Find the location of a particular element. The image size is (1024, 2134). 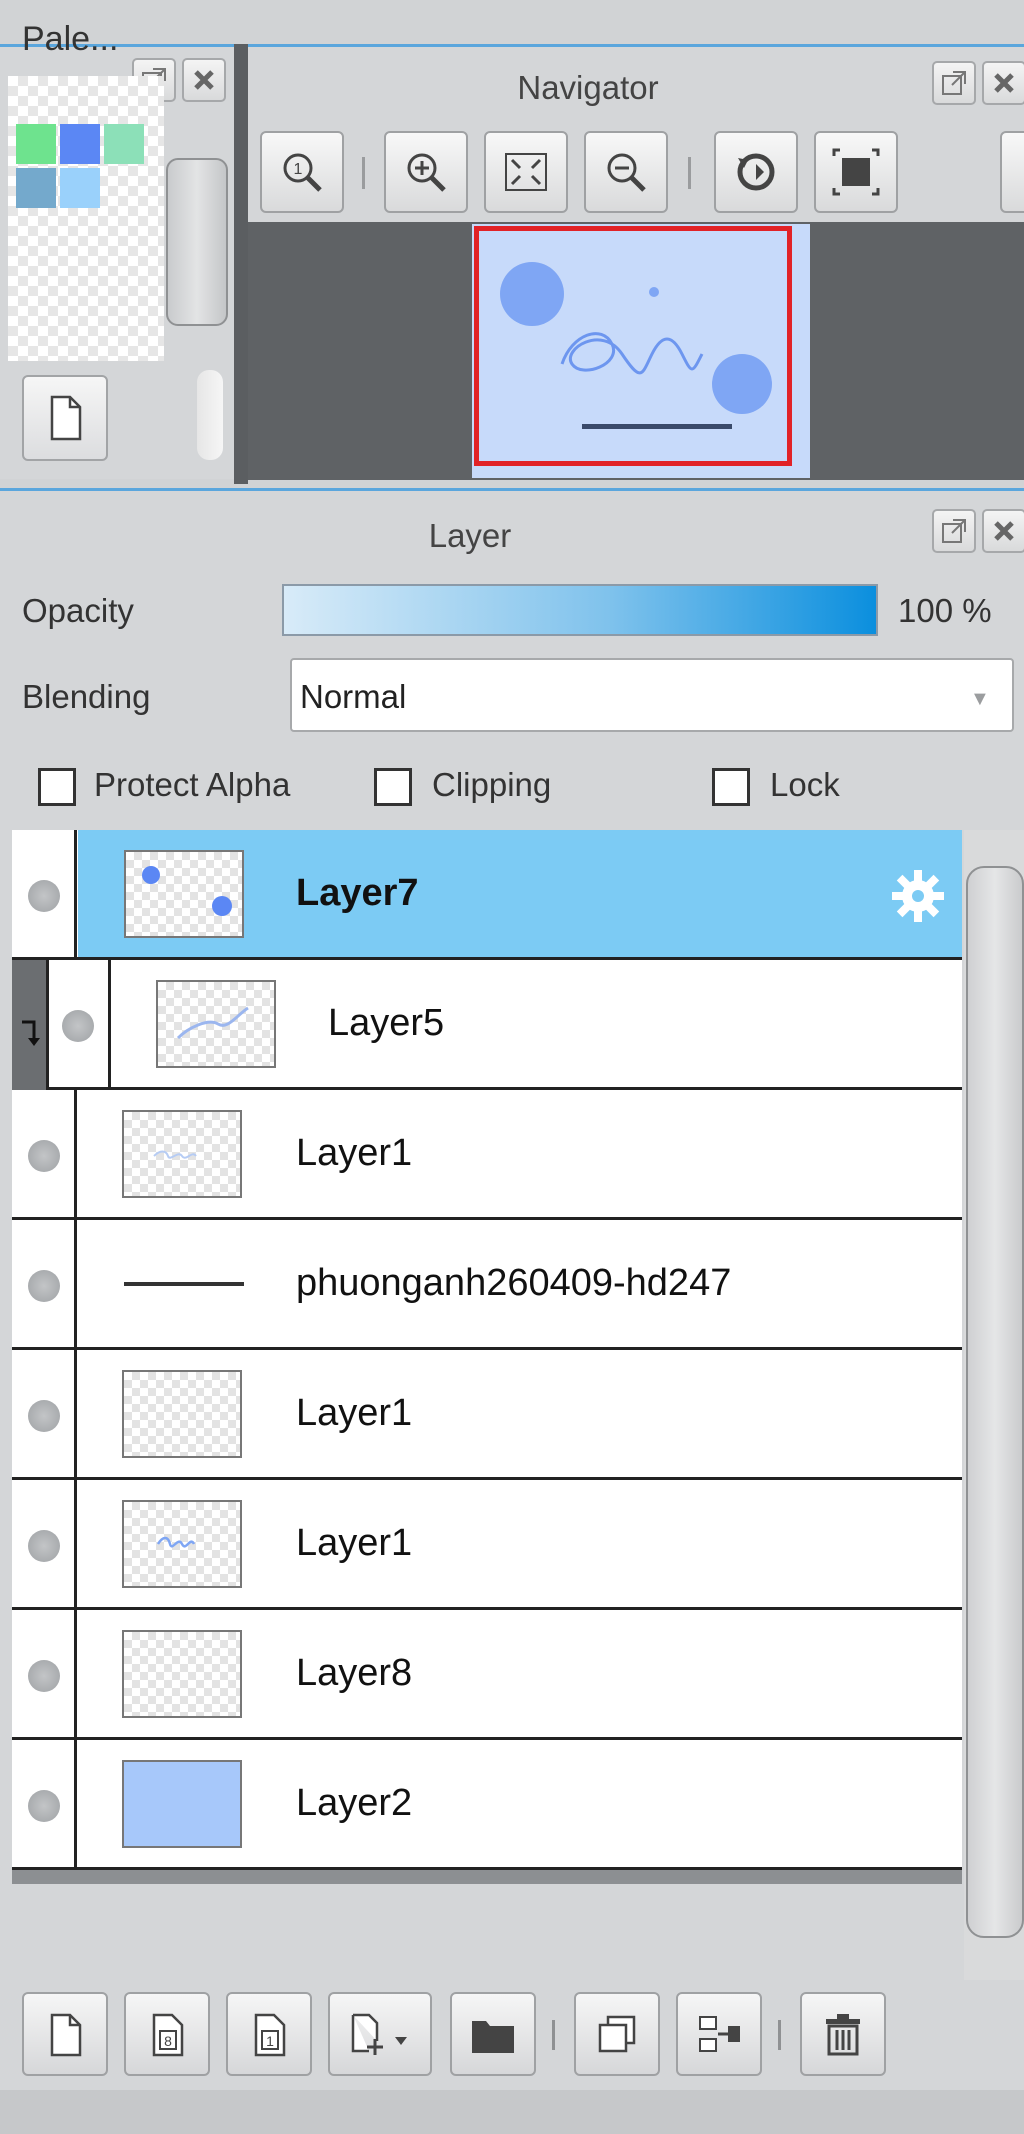

new-8bit-layer-icon: 8 is located at coordinates (168, 2035).